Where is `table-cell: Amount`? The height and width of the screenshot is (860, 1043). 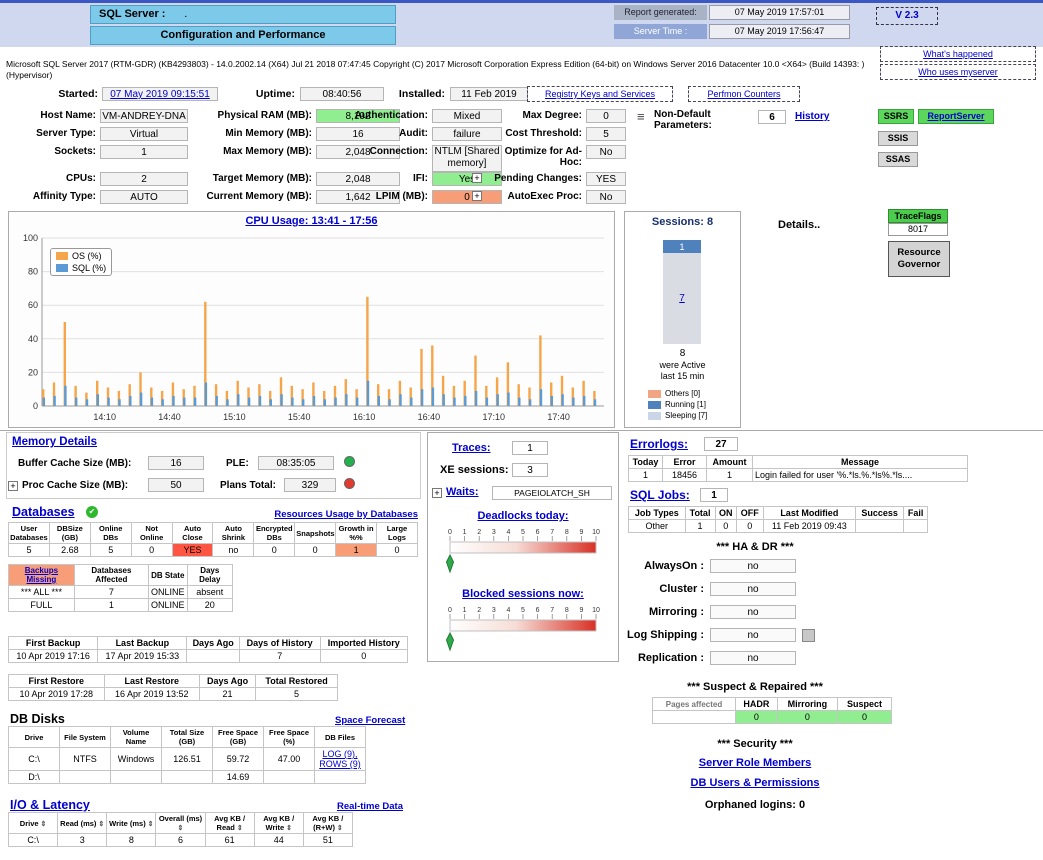 table-cell: Amount is located at coordinates (729, 462).